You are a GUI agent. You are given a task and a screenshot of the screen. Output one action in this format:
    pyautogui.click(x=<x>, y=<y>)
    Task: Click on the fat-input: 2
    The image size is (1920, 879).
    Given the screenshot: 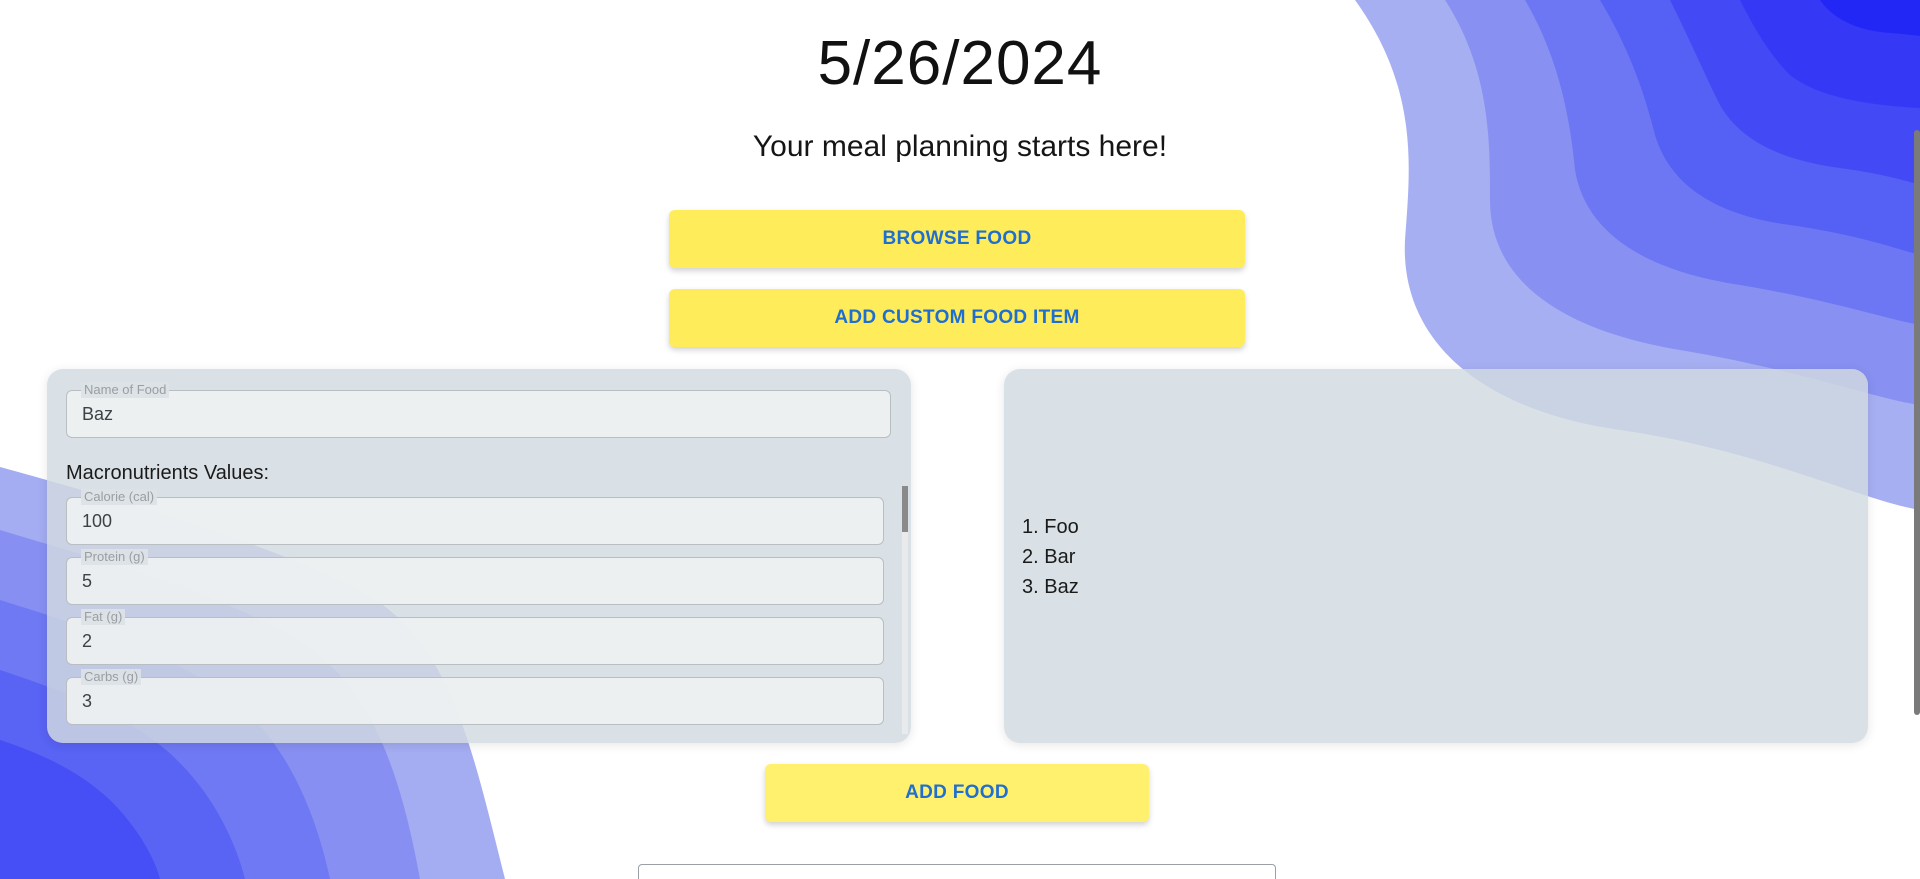 What is the action you would take?
    pyautogui.click(x=87, y=641)
    